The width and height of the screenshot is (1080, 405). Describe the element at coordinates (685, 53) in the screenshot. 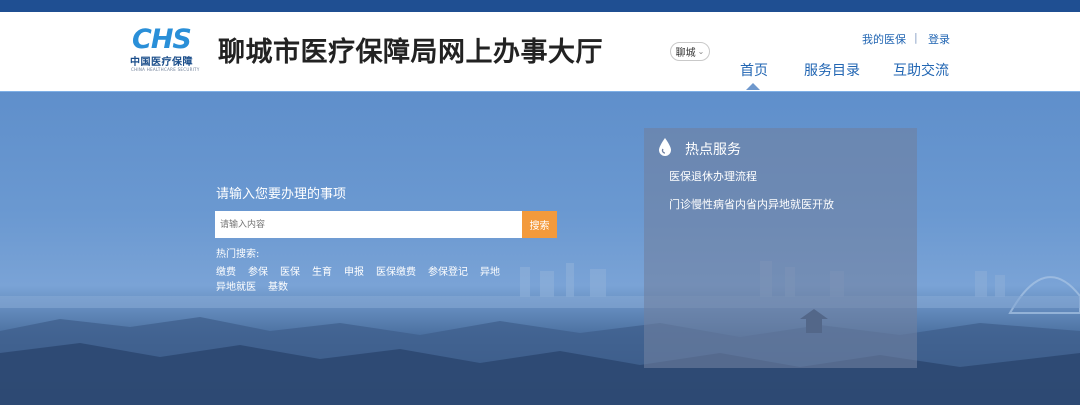

I see `city-select-value: 聊城` at that location.